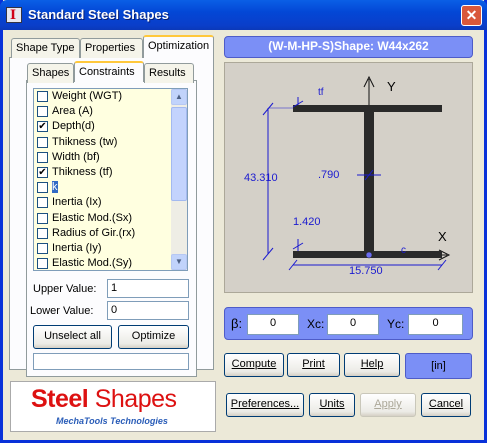  I want to click on optimize-button: Optimize, so click(153, 337).